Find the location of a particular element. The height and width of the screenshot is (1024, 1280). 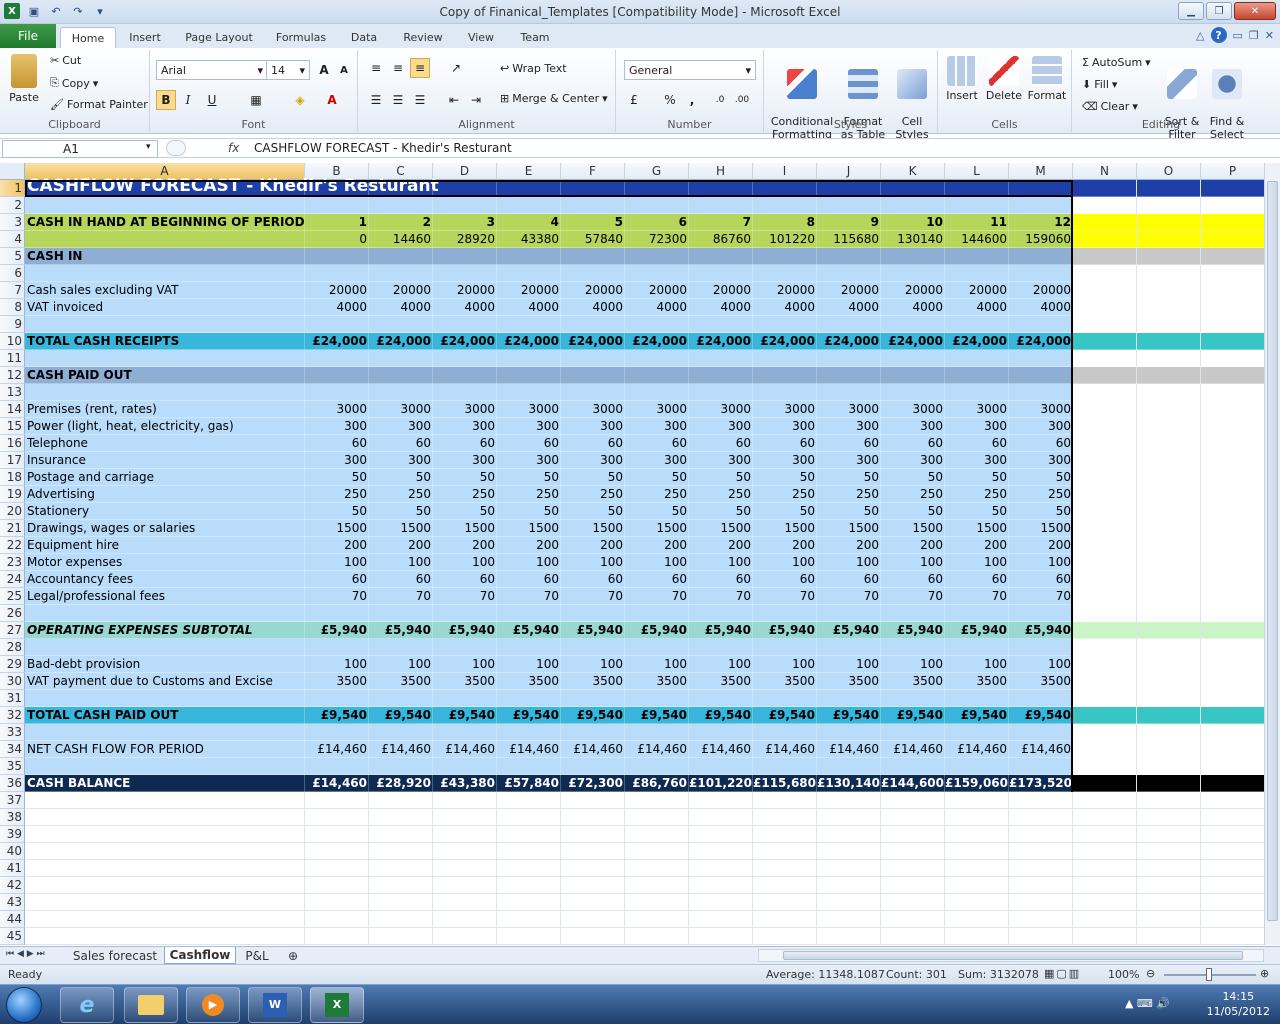

close-button: ✕ is located at coordinates (1255, 11).